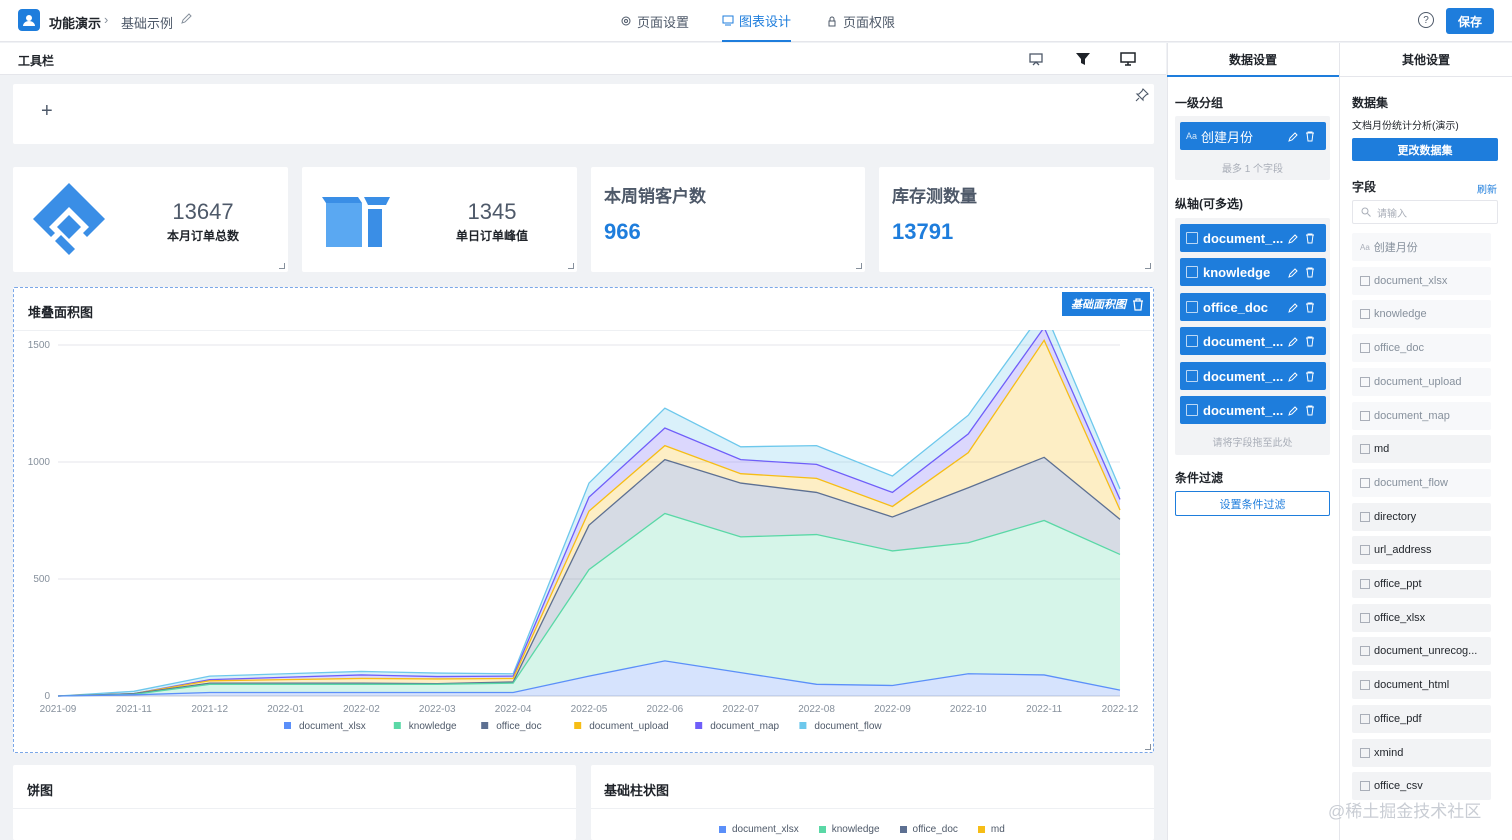 The image size is (1512, 840). What do you see at coordinates (1253, 60) in the screenshot?
I see `tab-data-settings: 数据设置` at bounding box center [1253, 60].